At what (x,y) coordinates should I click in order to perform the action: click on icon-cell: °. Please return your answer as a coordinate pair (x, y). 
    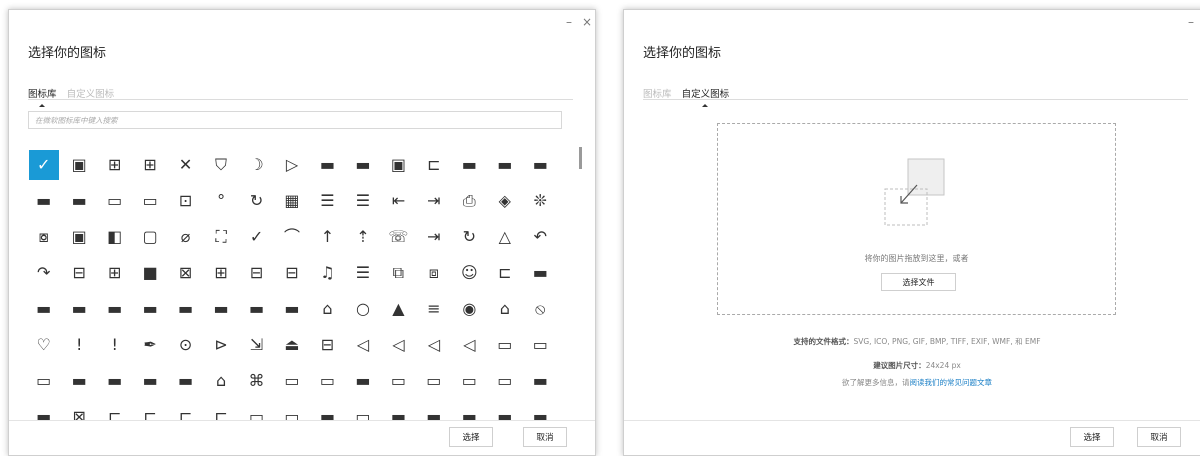
    Looking at the image, I should click on (221, 201).